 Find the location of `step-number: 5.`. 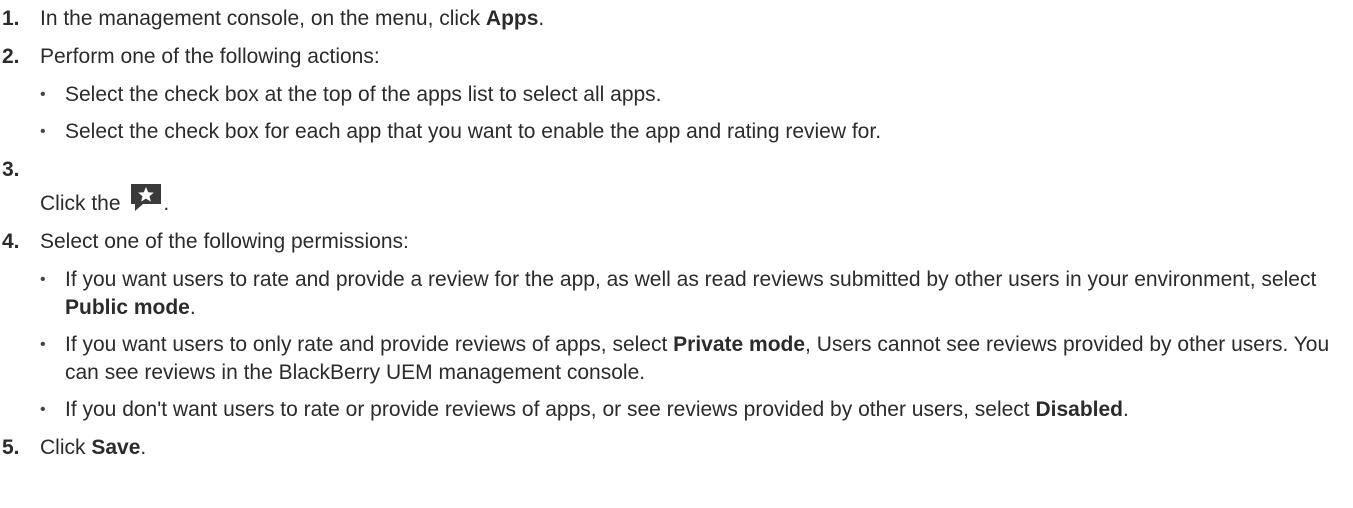

step-number: 5. is located at coordinates (11, 447).